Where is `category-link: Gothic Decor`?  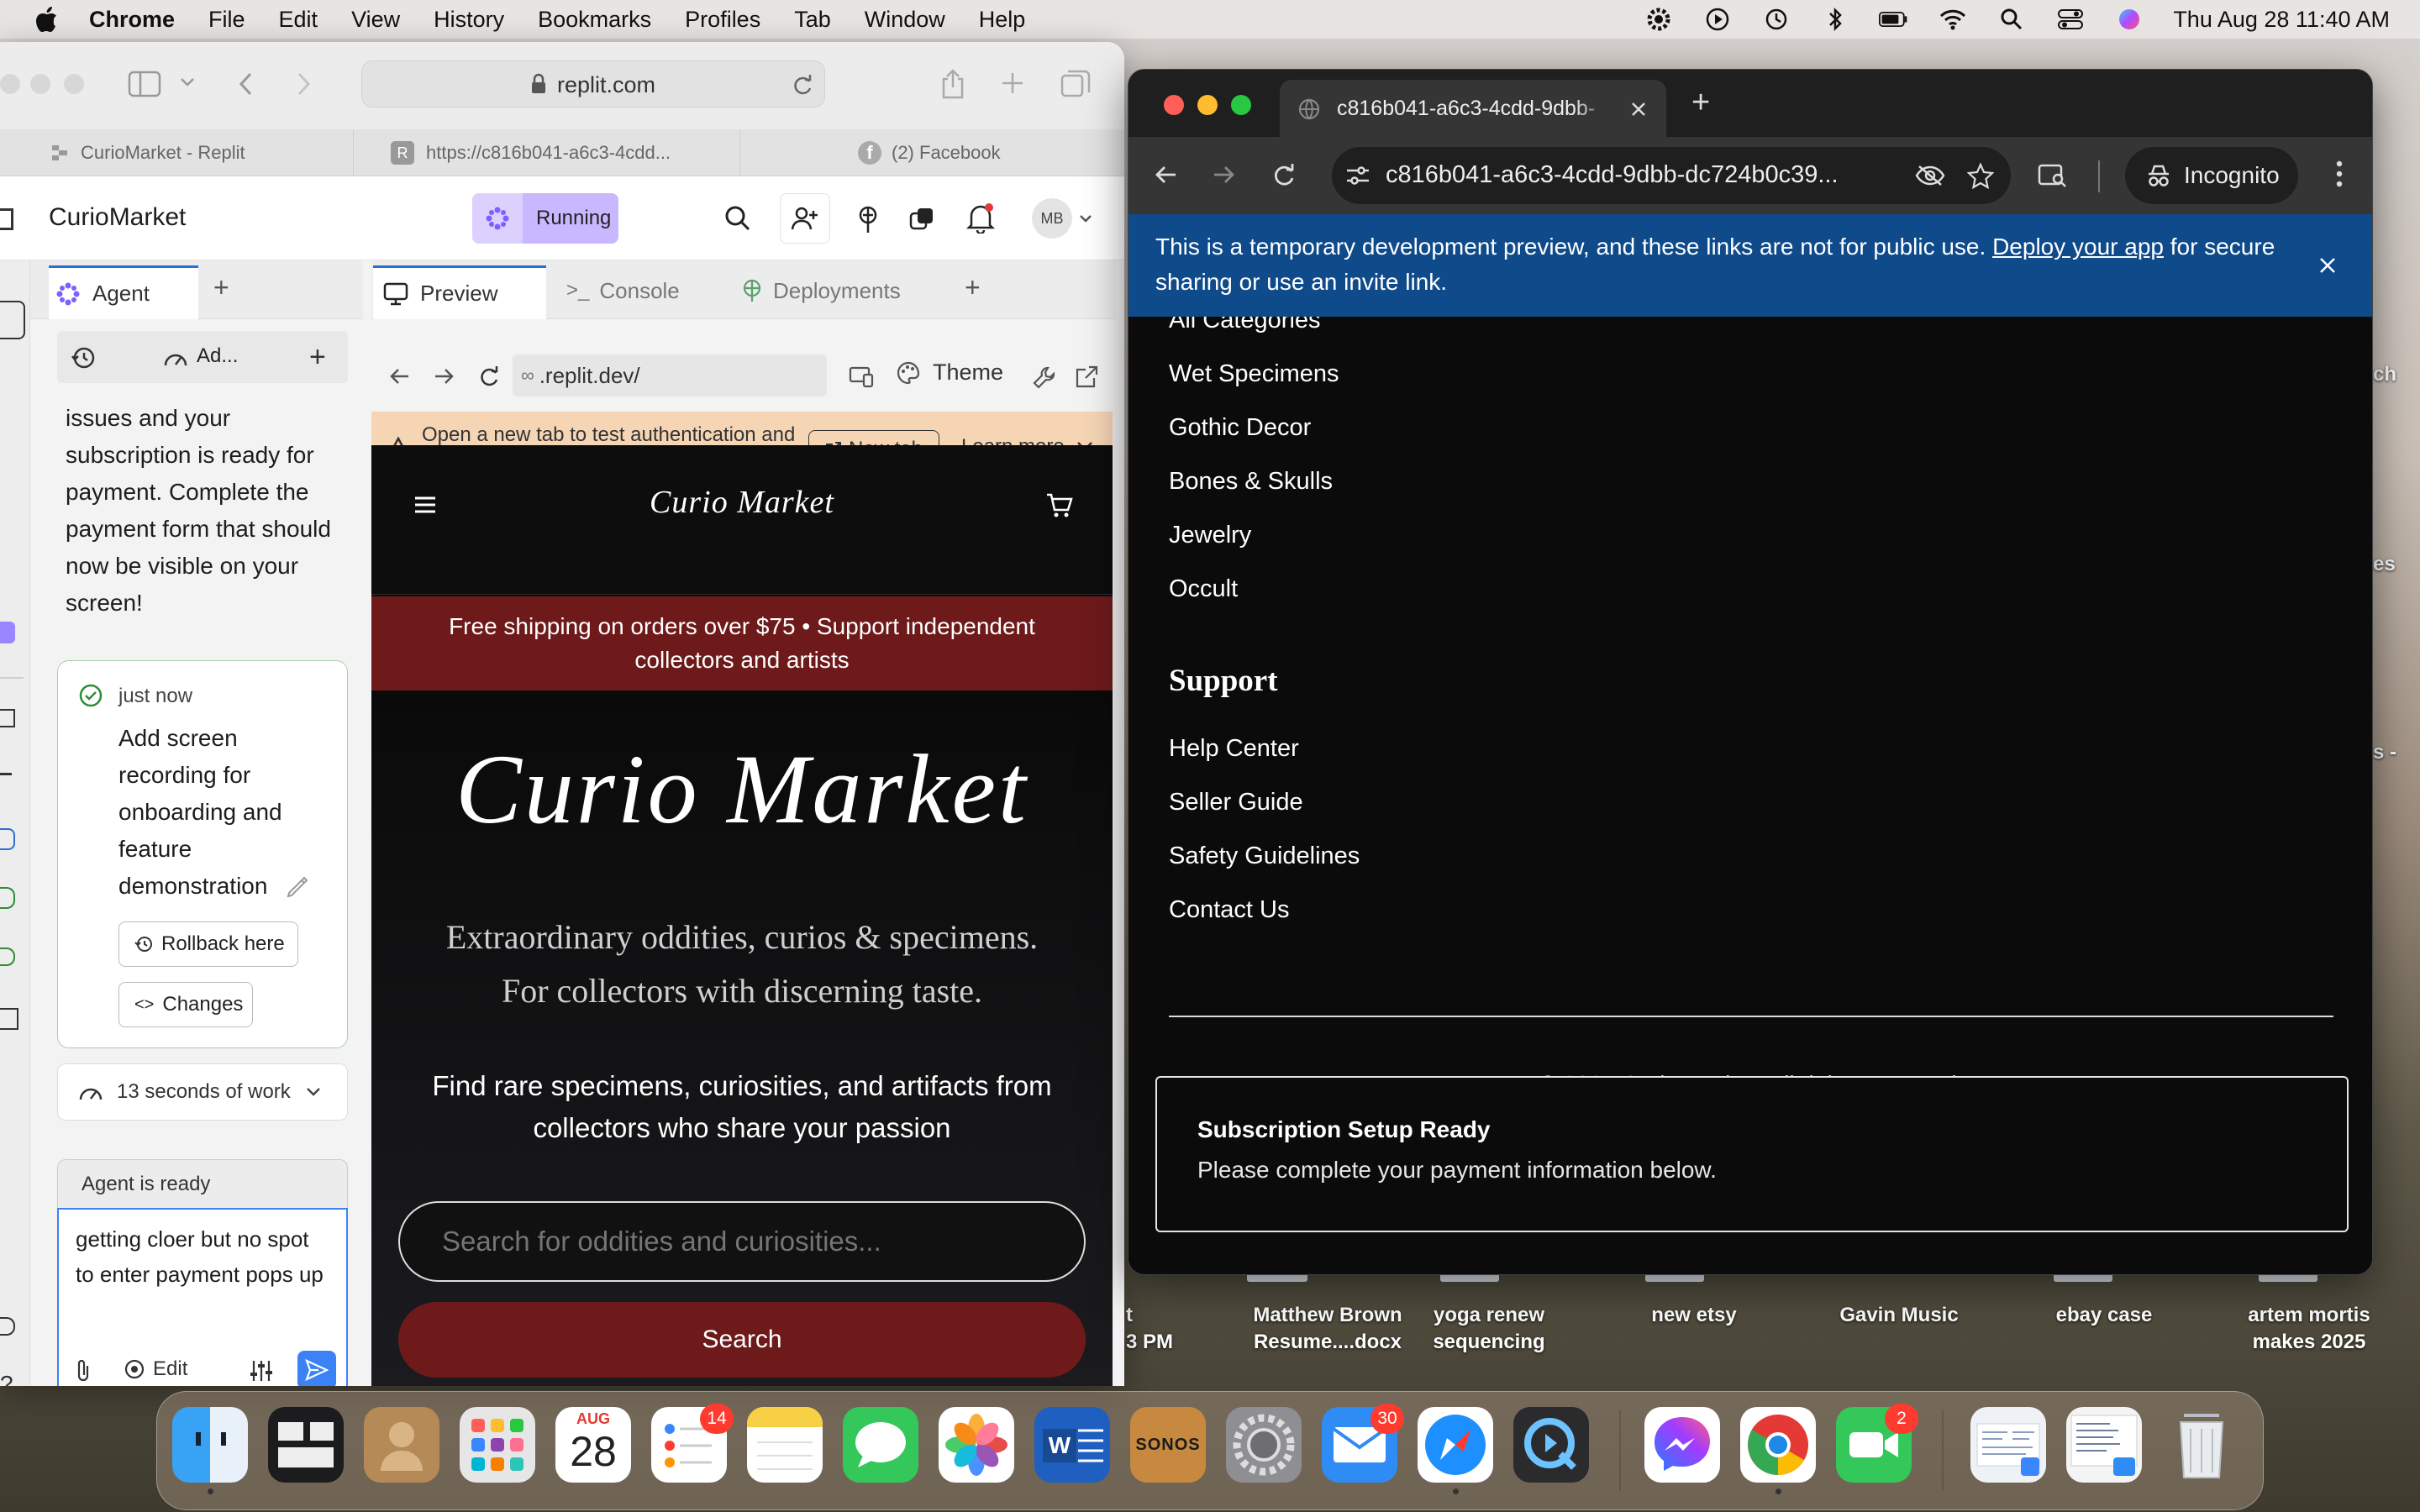
category-link: Gothic Decor is located at coordinates (1240, 428).